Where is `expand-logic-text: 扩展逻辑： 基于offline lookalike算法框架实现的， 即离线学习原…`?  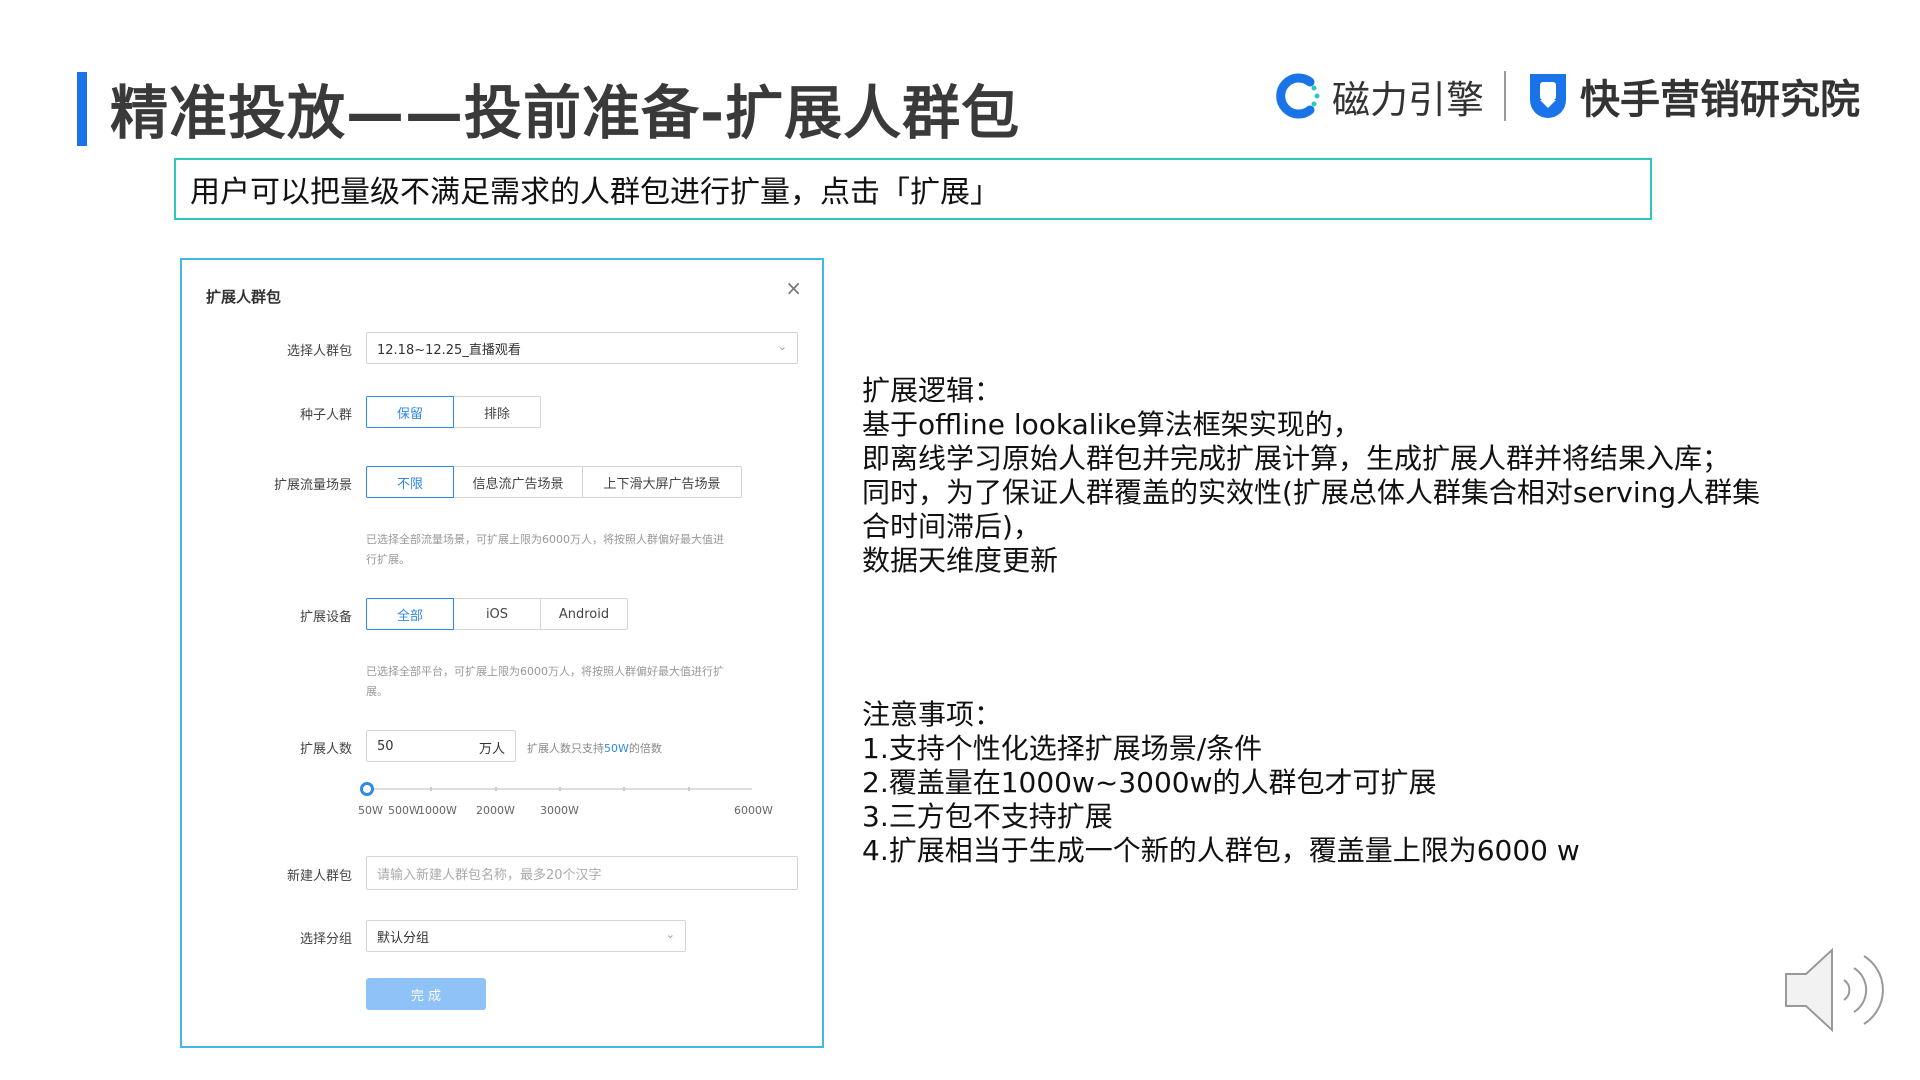 expand-logic-text: 扩展逻辑： 基于offline lookalike算法框架实现的， 即离线学习原… is located at coordinates (1362, 476).